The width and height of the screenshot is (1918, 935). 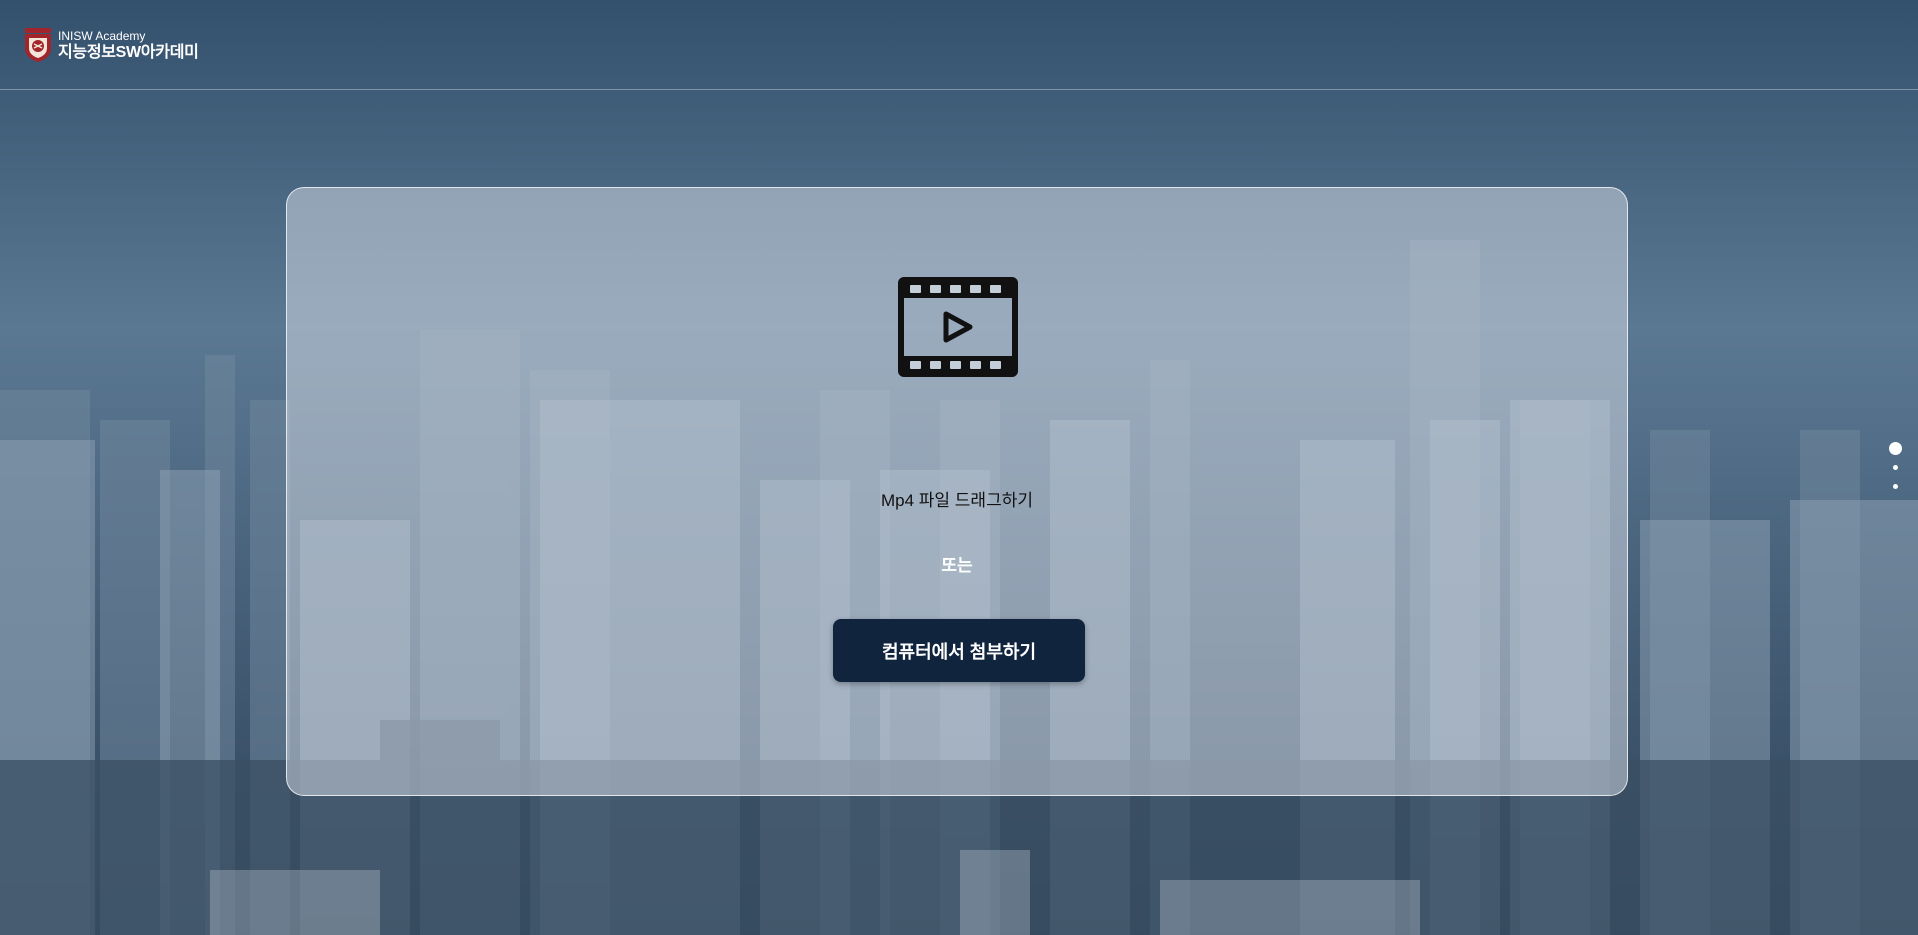 What do you see at coordinates (128, 52) in the screenshot?
I see `logo-title: 지능정보SW아카데미` at bounding box center [128, 52].